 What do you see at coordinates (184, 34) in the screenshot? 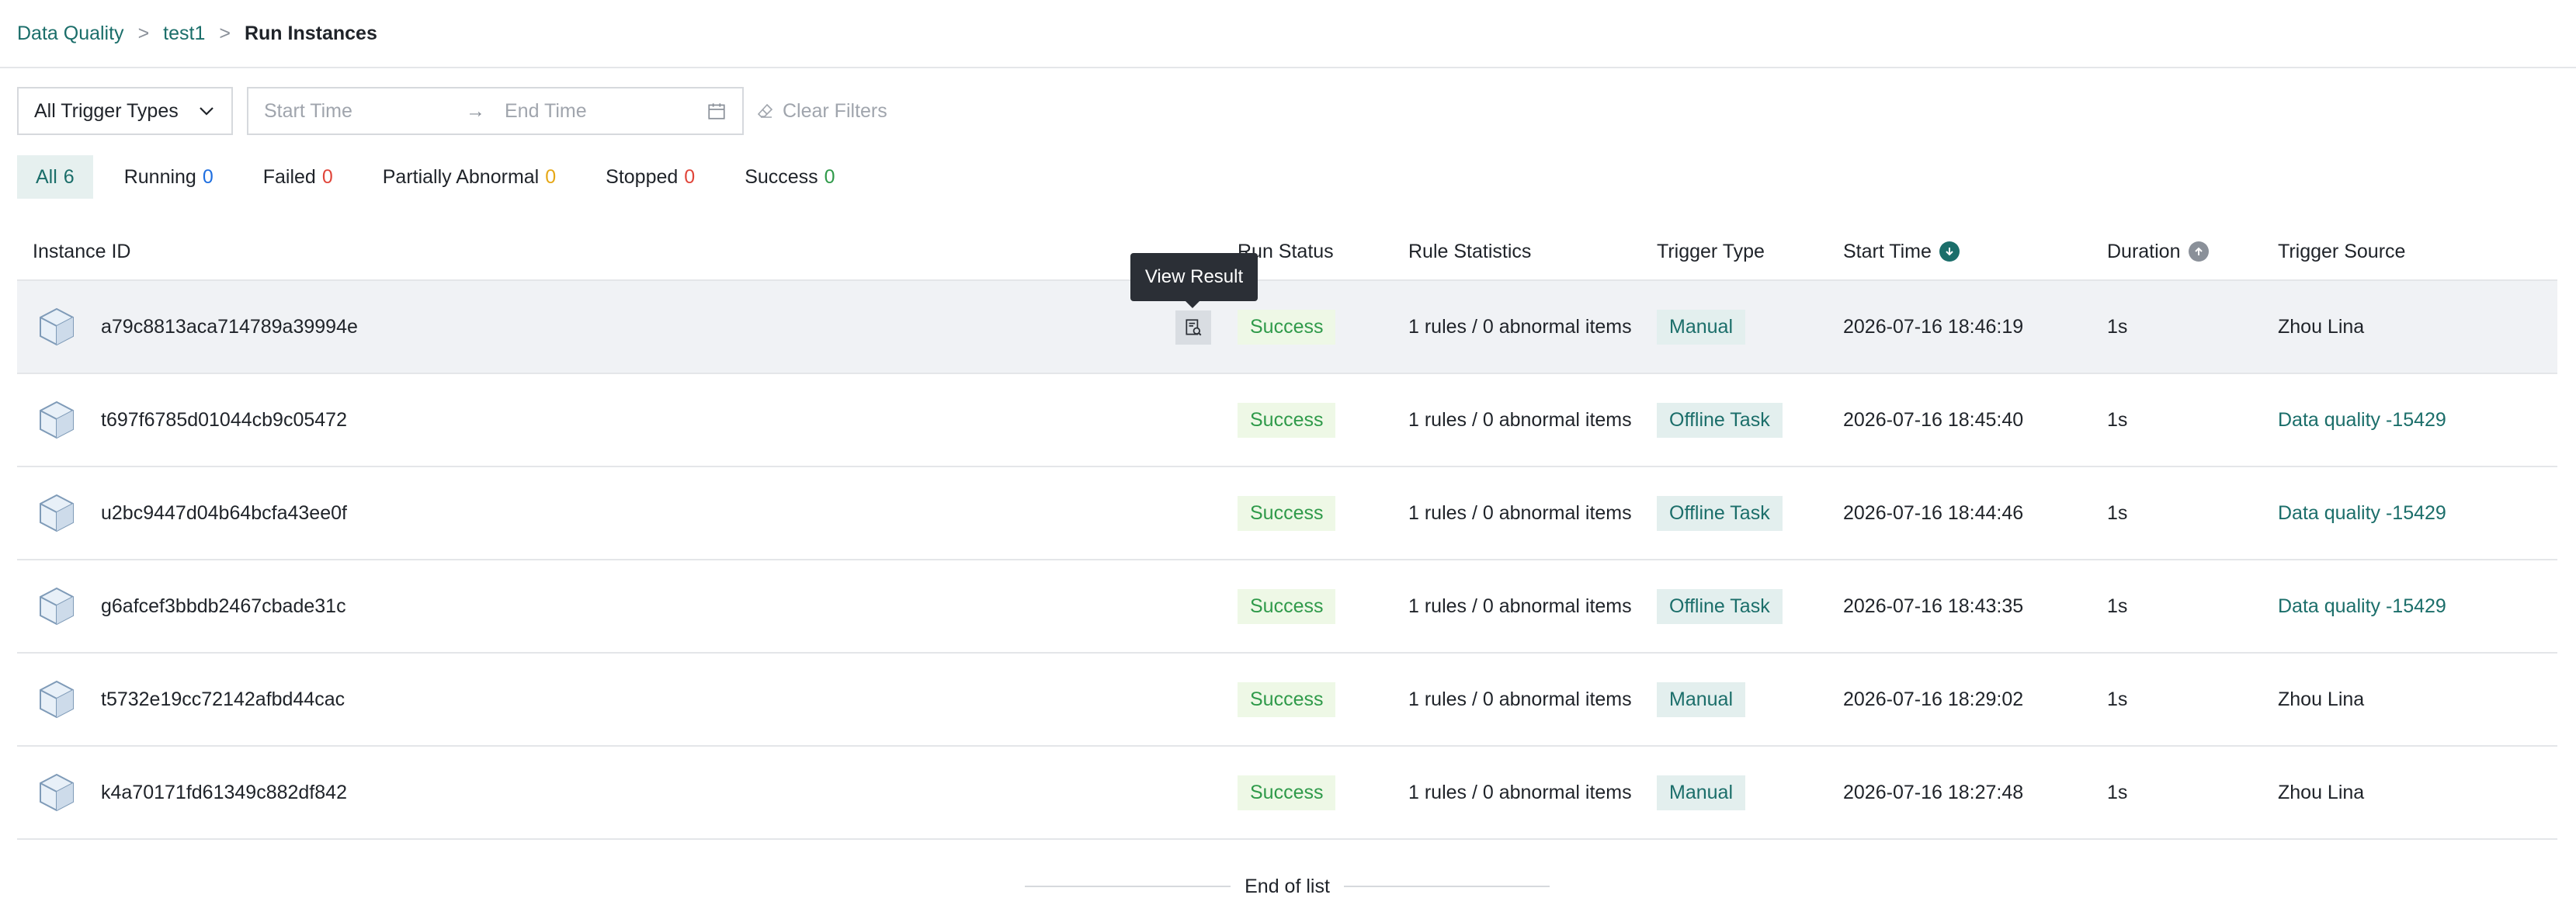
I see `breadcrumb-project: test1` at bounding box center [184, 34].